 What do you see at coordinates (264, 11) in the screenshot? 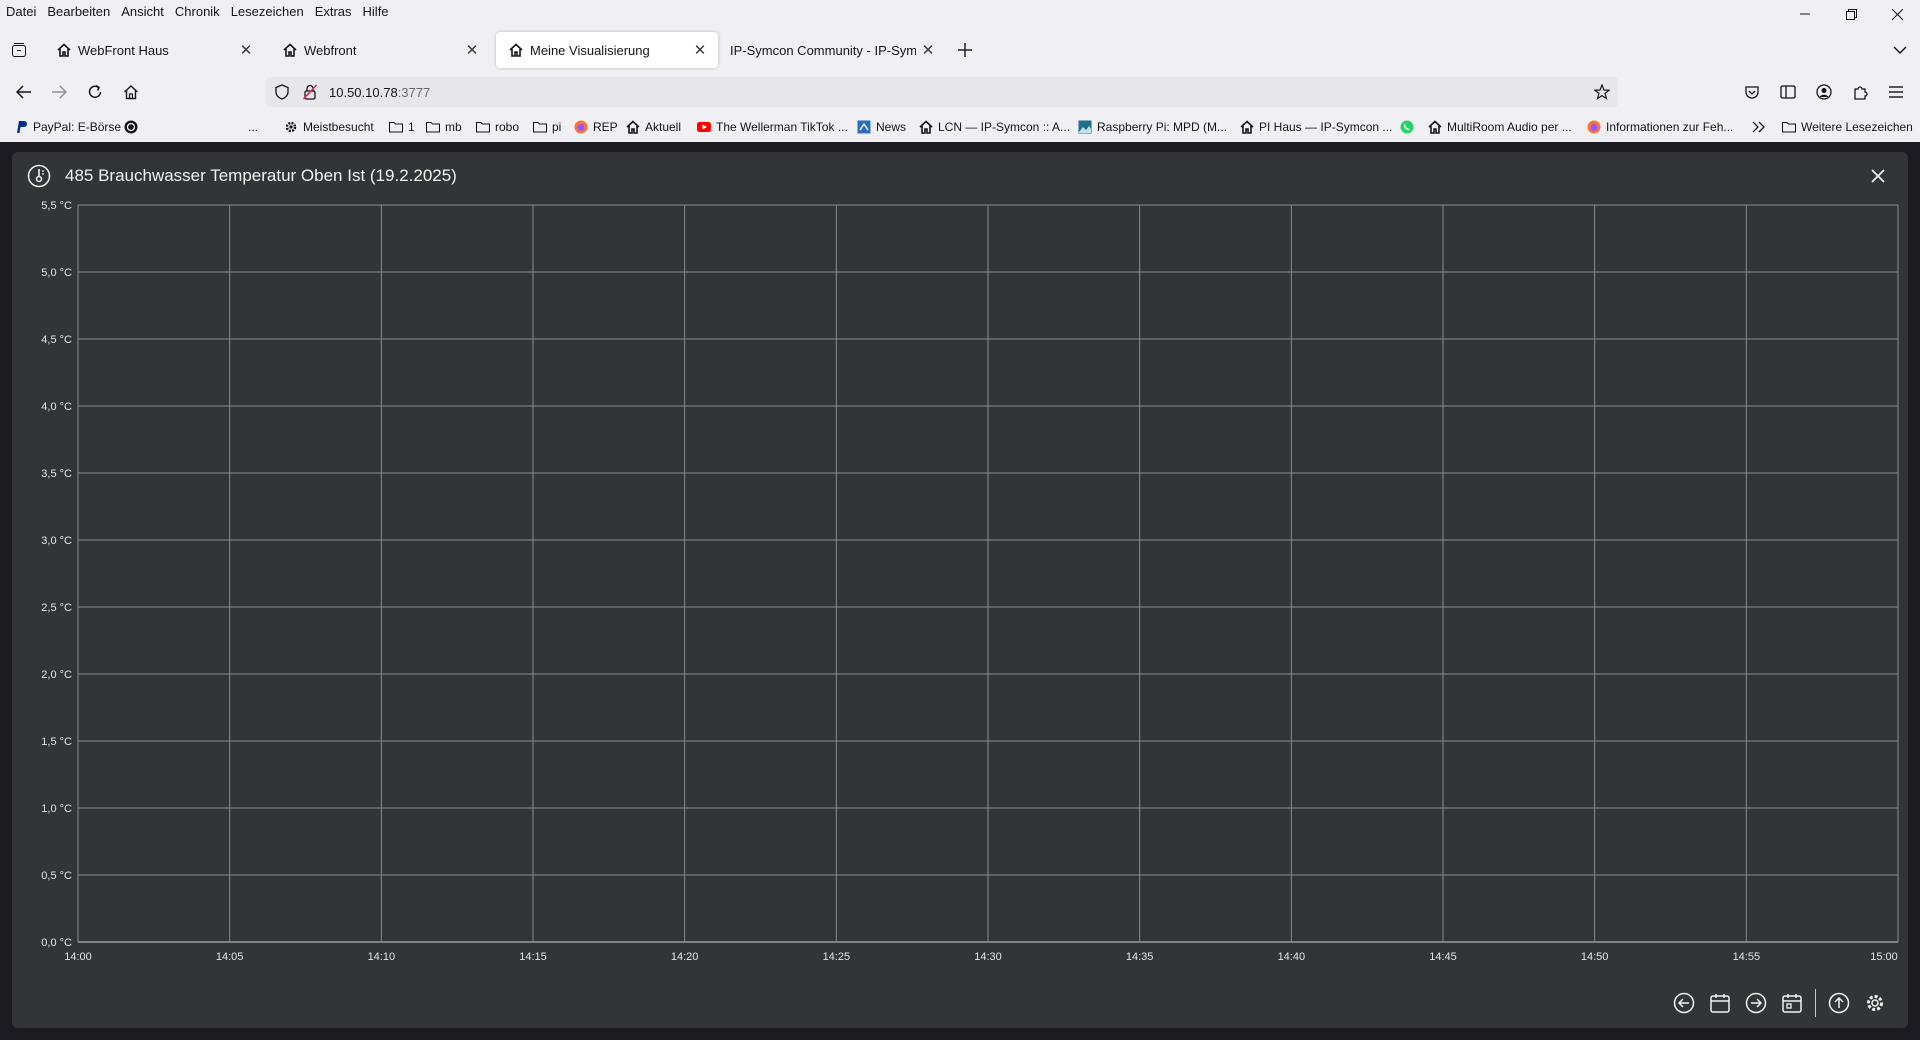
I see `menu-lesezeichen: Lesezeichen` at bounding box center [264, 11].